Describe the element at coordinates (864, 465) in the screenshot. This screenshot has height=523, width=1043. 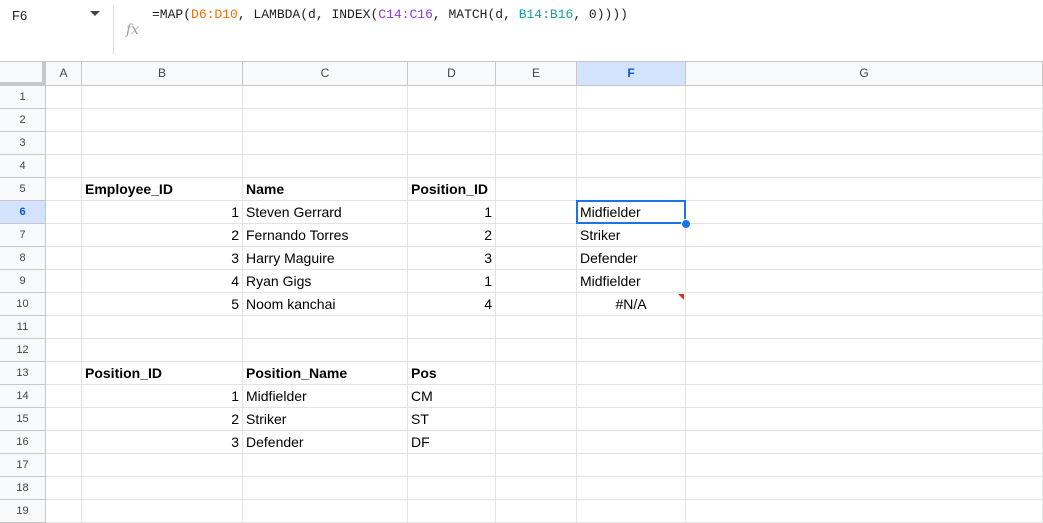
I see `cell-g17` at that location.